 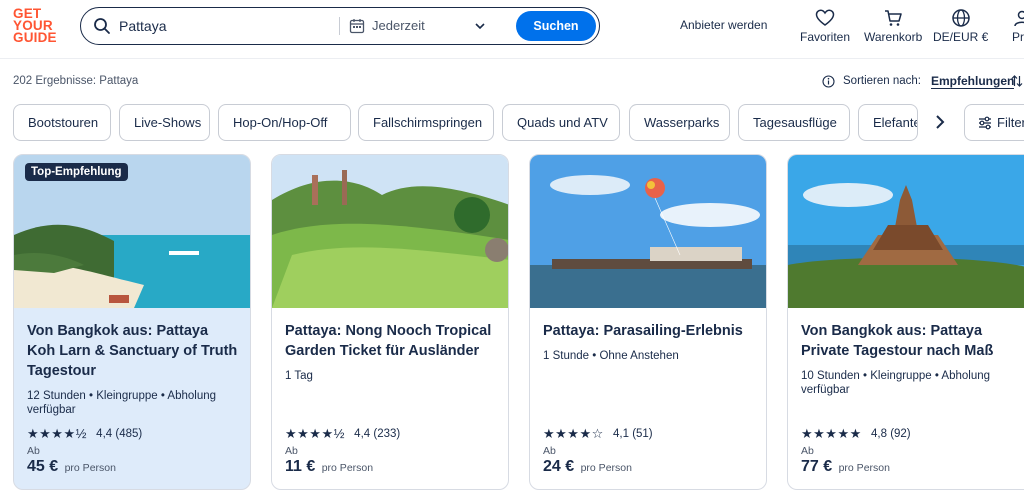 What do you see at coordinates (76, 81) in the screenshot?
I see `results-count: 202 Ergebnisse: Pattaya` at bounding box center [76, 81].